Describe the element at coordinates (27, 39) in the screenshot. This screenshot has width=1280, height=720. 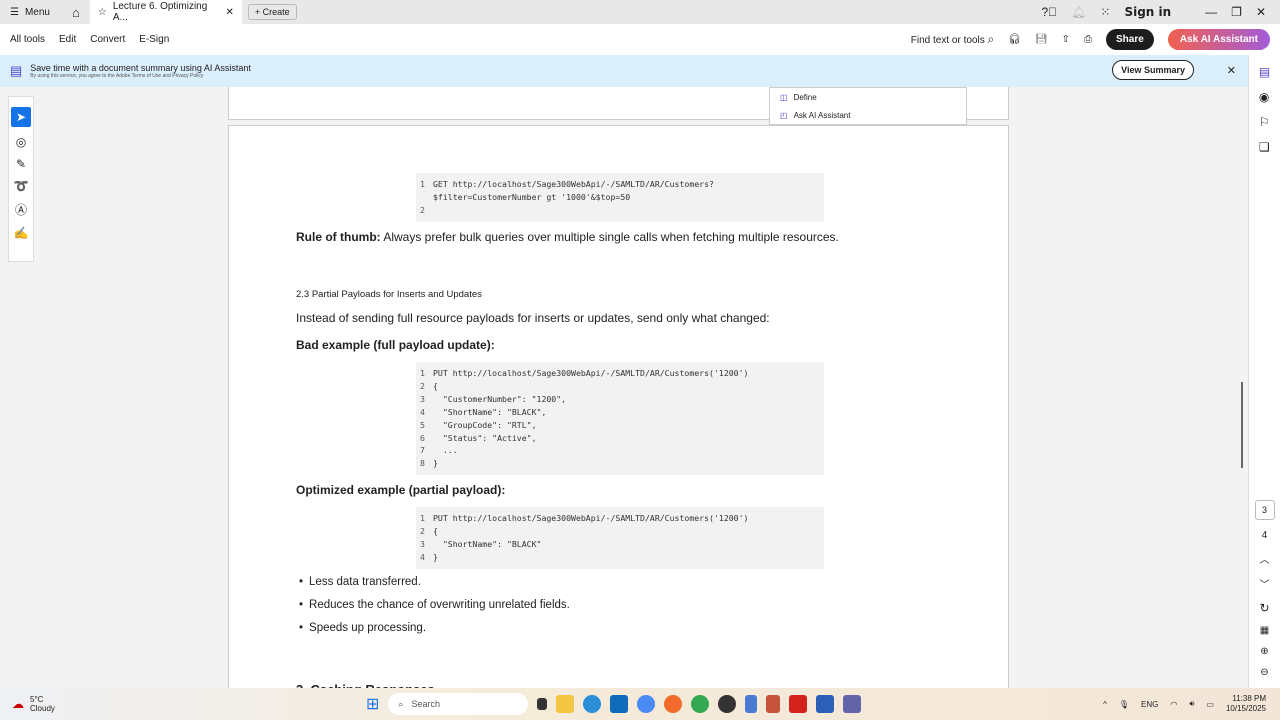
I see `all-tools-menu: All tools` at that location.